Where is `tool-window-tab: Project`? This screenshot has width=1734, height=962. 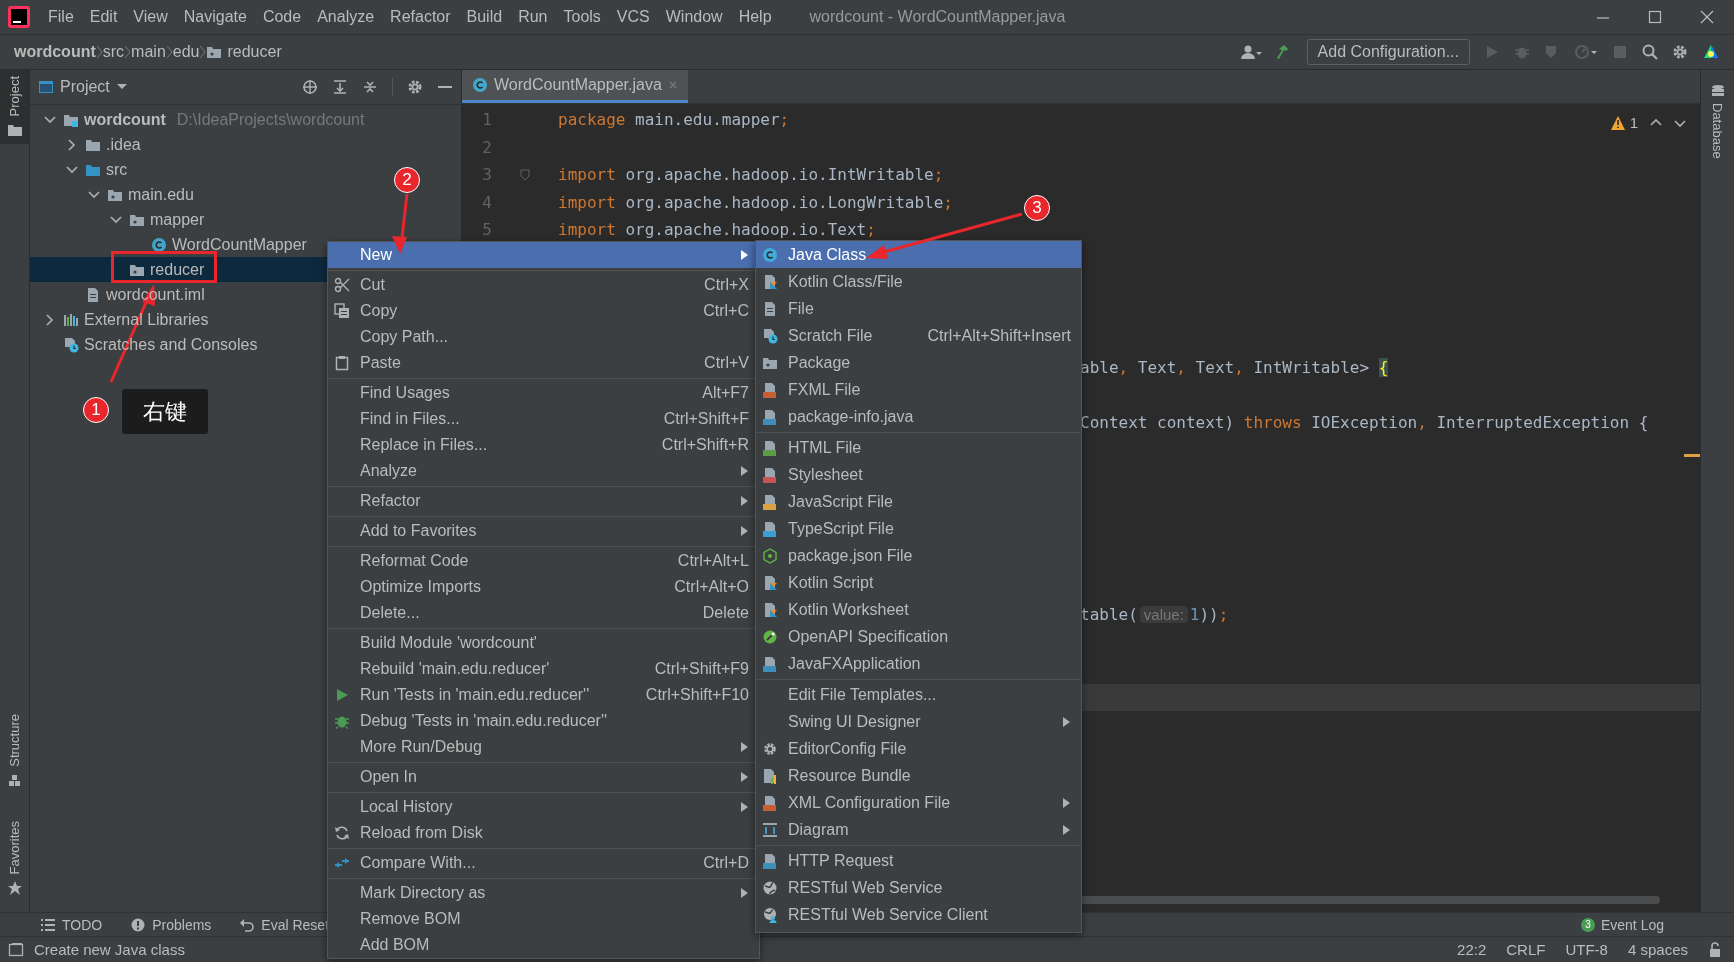 tool-window-tab: Project is located at coordinates (14, 107).